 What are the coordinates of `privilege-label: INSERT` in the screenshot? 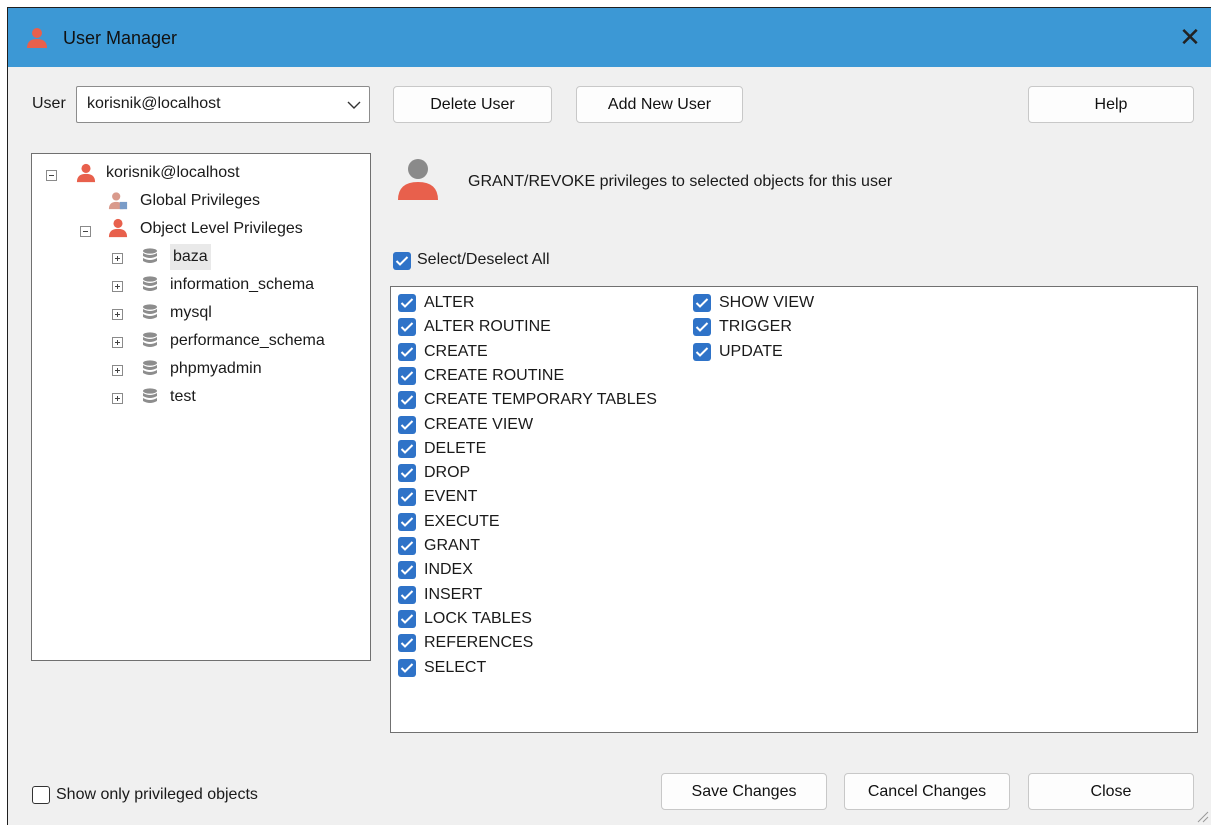 It's located at (453, 594).